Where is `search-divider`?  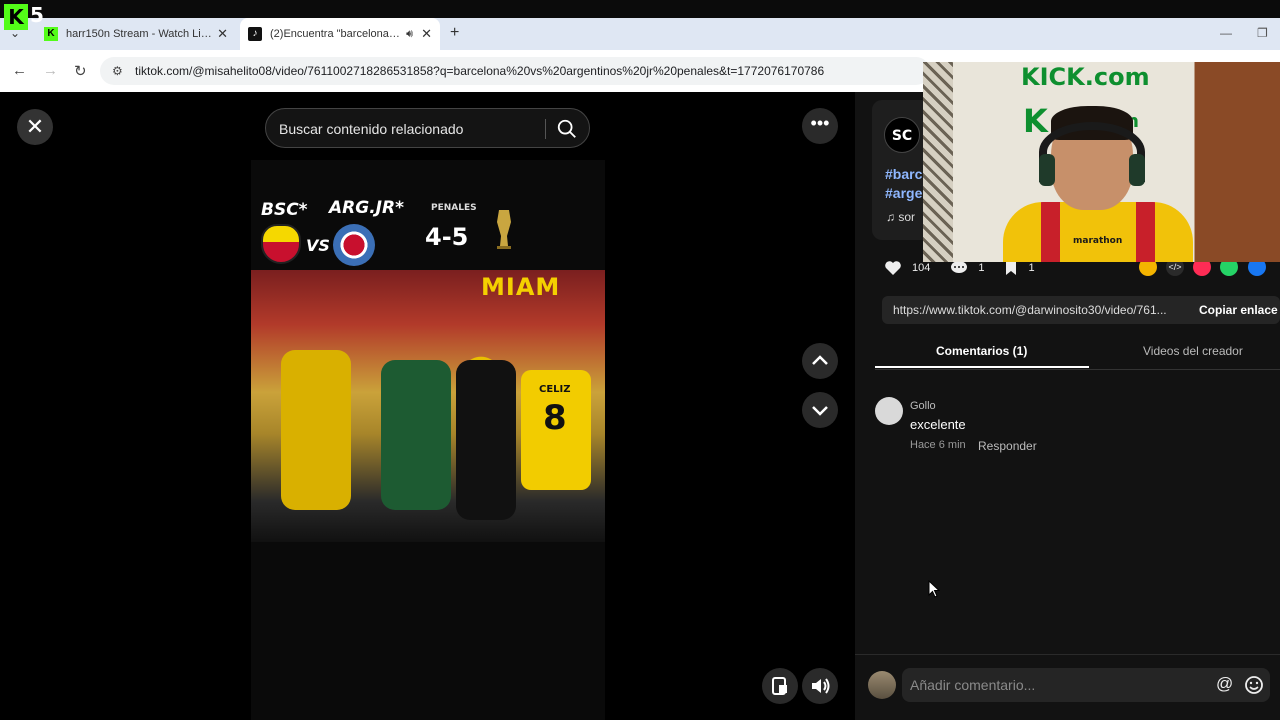
search-divider is located at coordinates (545, 129).